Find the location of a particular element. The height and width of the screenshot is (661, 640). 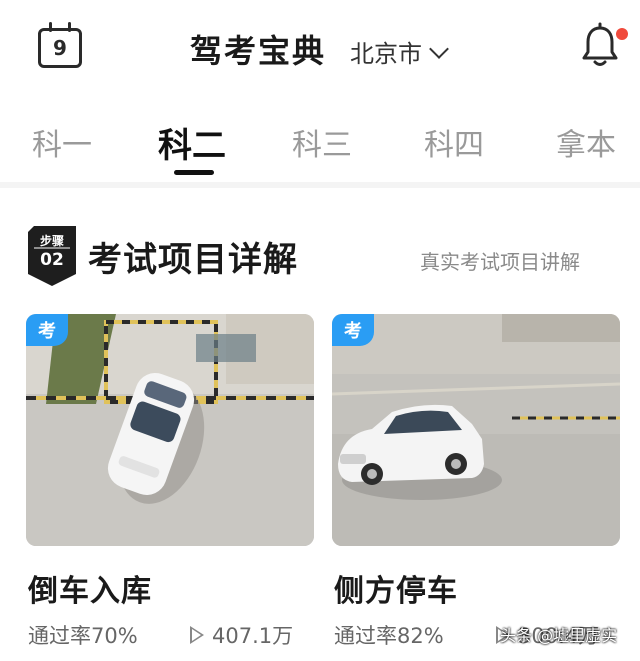

watermark: 头条 @墟里虚实 is located at coordinates (559, 635).